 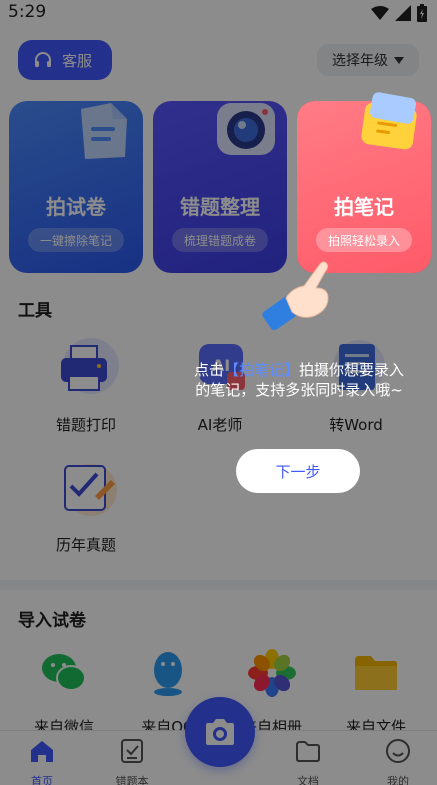 I want to click on guide-text: 点击【拍笔记】拍摄你想要录入的笔记，支持多张同时录入哦~, so click(x=299, y=380).